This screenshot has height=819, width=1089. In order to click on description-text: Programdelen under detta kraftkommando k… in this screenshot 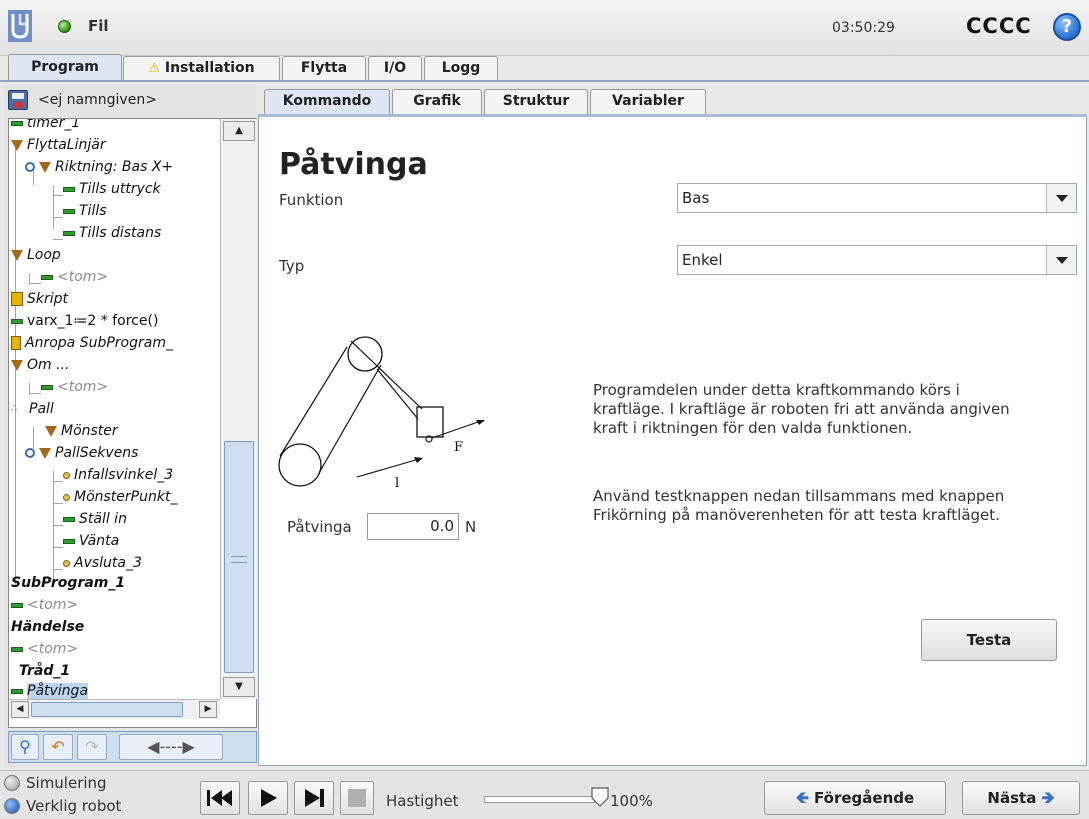, I will do `click(801, 409)`.